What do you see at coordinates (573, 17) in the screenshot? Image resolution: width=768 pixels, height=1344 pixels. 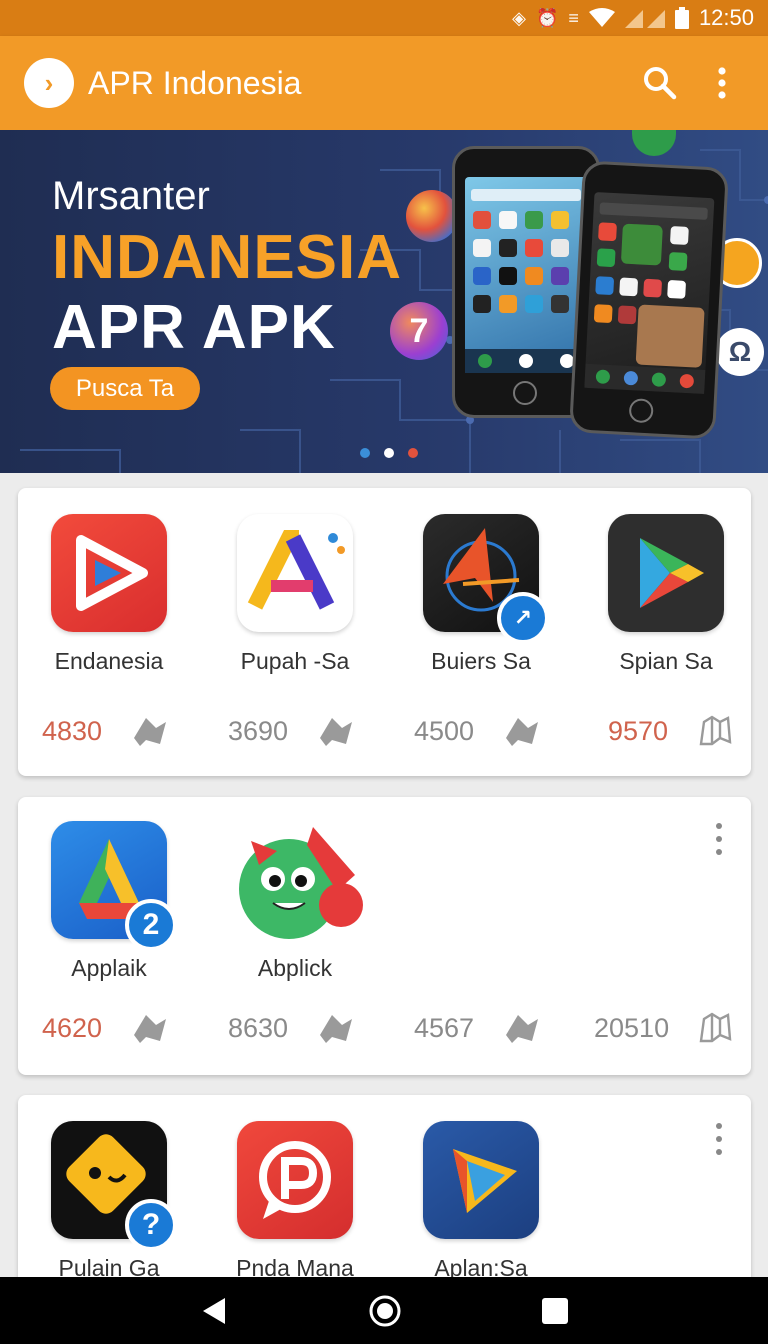 I see `vibrate-icon: ≡` at bounding box center [573, 17].